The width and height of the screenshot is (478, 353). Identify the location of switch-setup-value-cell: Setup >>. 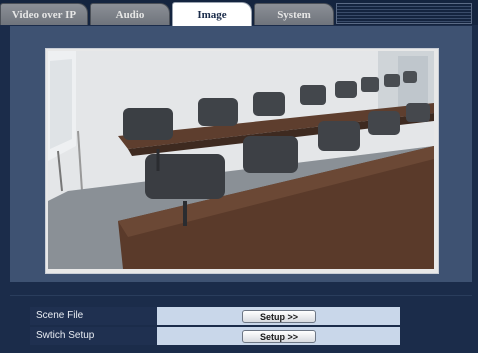
(278, 336).